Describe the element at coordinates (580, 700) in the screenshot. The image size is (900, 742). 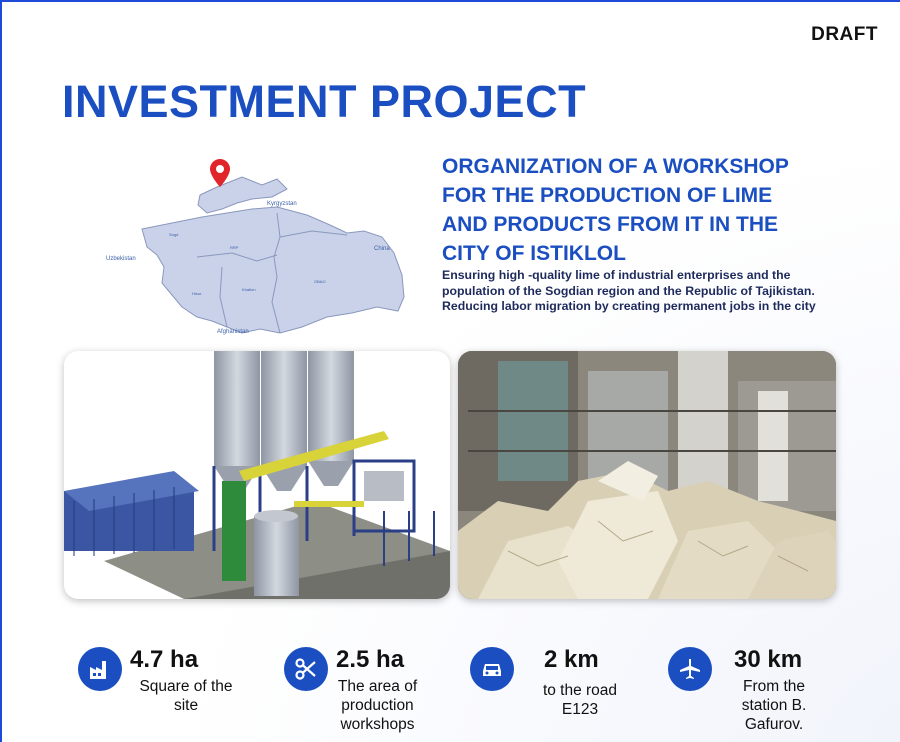
I see `stat-label: to the road E123` at that location.